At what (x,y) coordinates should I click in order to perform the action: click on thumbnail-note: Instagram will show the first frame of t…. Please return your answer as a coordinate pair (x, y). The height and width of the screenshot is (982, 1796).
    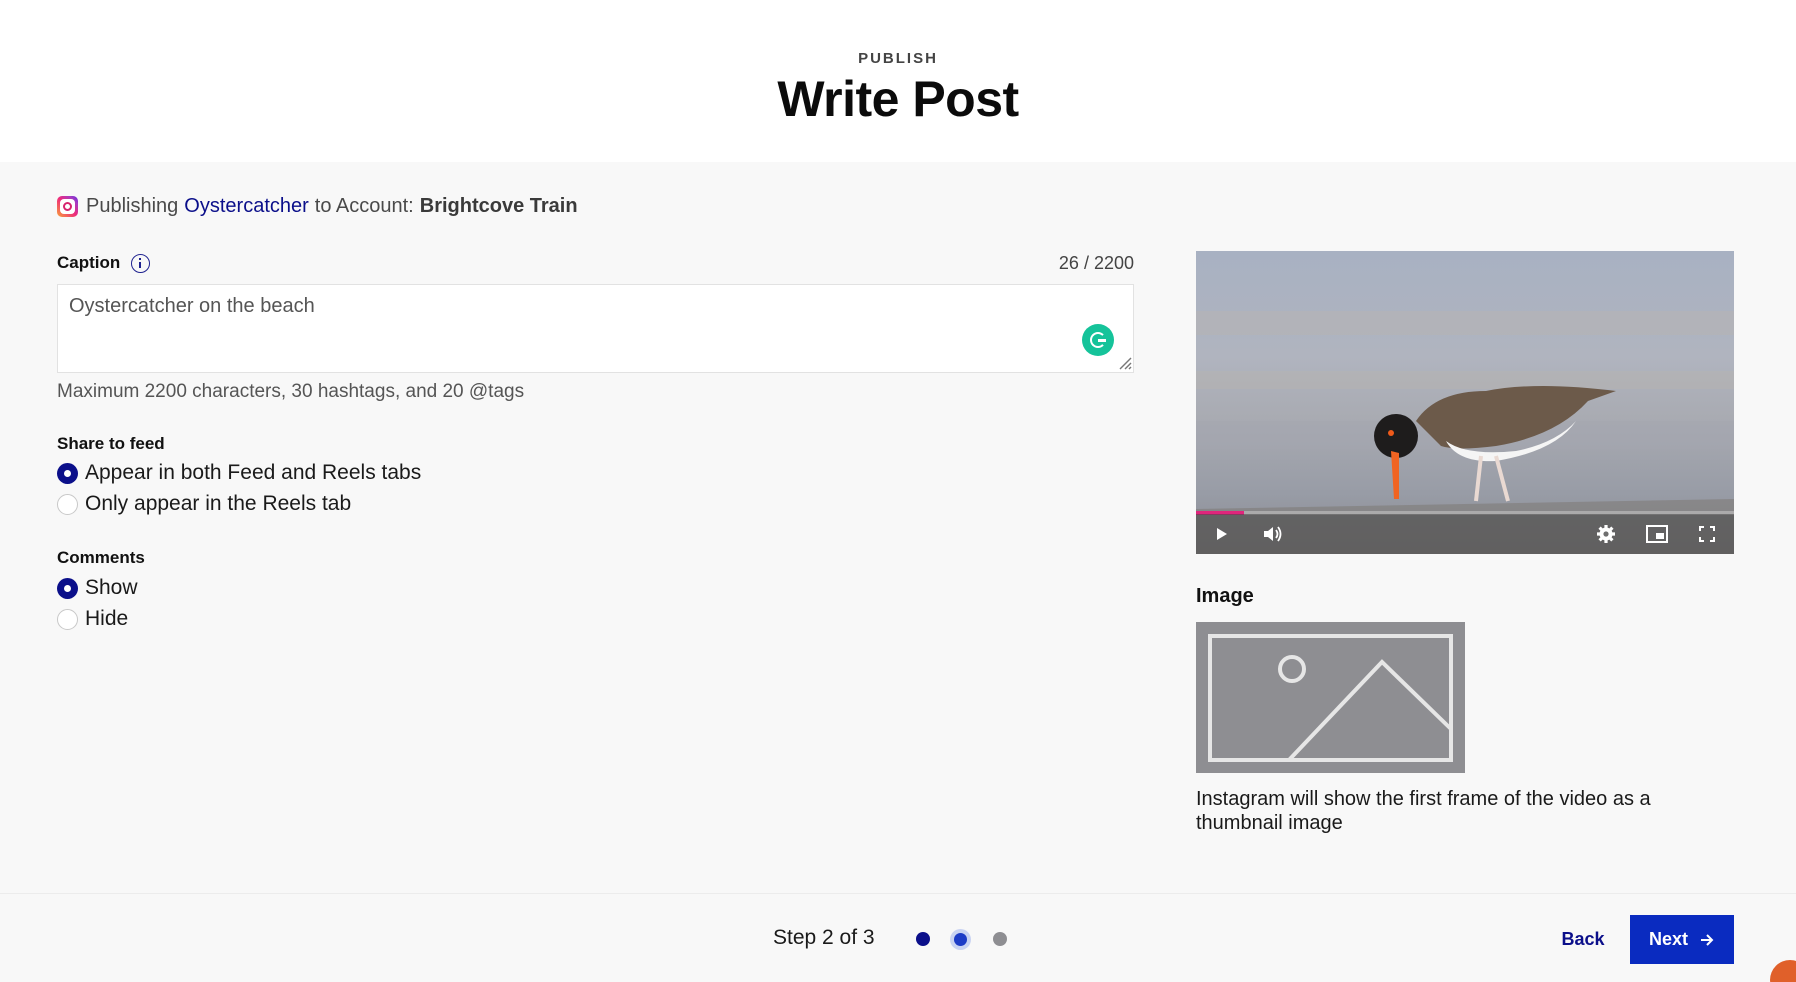
    Looking at the image, I should click on (1423, 811).